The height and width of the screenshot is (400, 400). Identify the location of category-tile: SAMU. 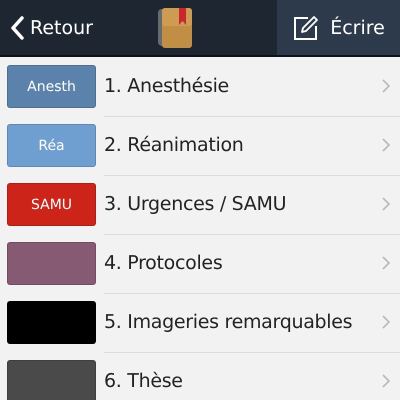
(51, 204).